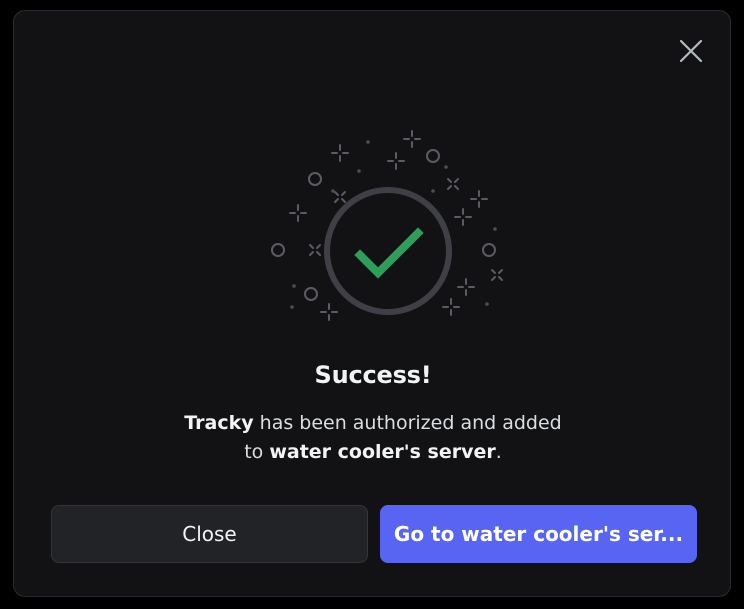 This screenshot has width=744, height=609. Describe the element at coordinates (373, 375) in the screenshot. I see `modal-title: Success!` at that location.